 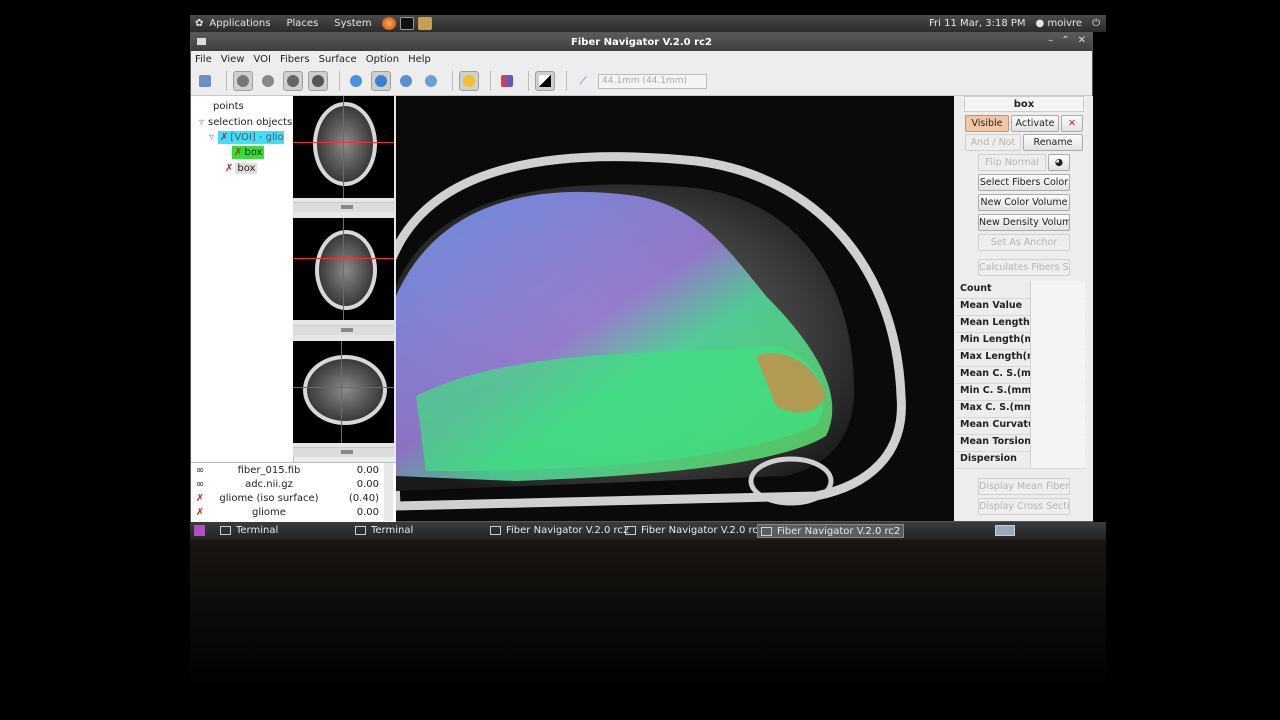 What do you see at coordinates (384, 531) in the screenshot?
I see `task-terminal-2: Terminal` at bounding box center [384, 531].